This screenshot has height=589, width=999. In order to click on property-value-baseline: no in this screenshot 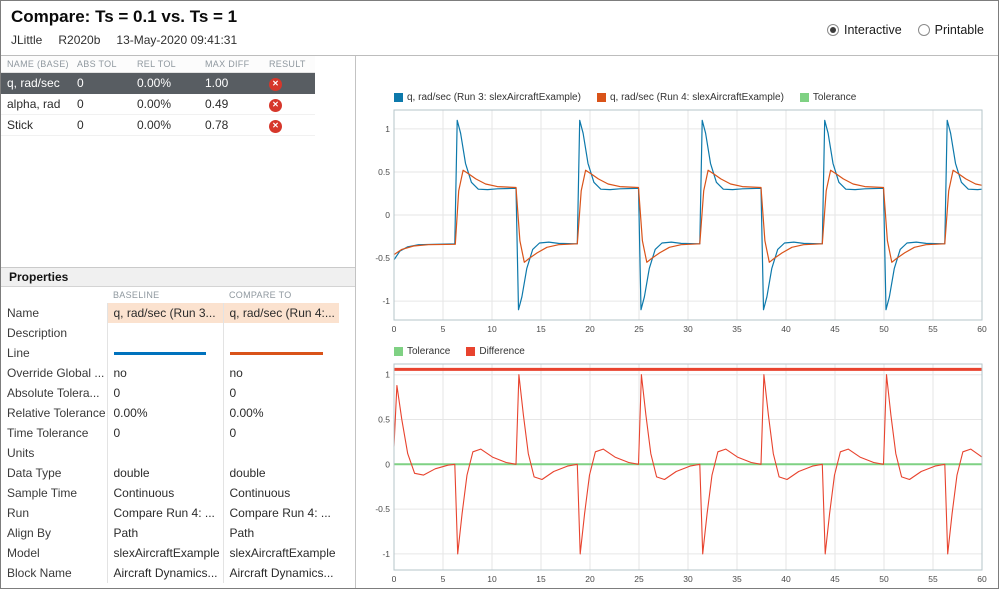, I will do `click(164, 373)`.